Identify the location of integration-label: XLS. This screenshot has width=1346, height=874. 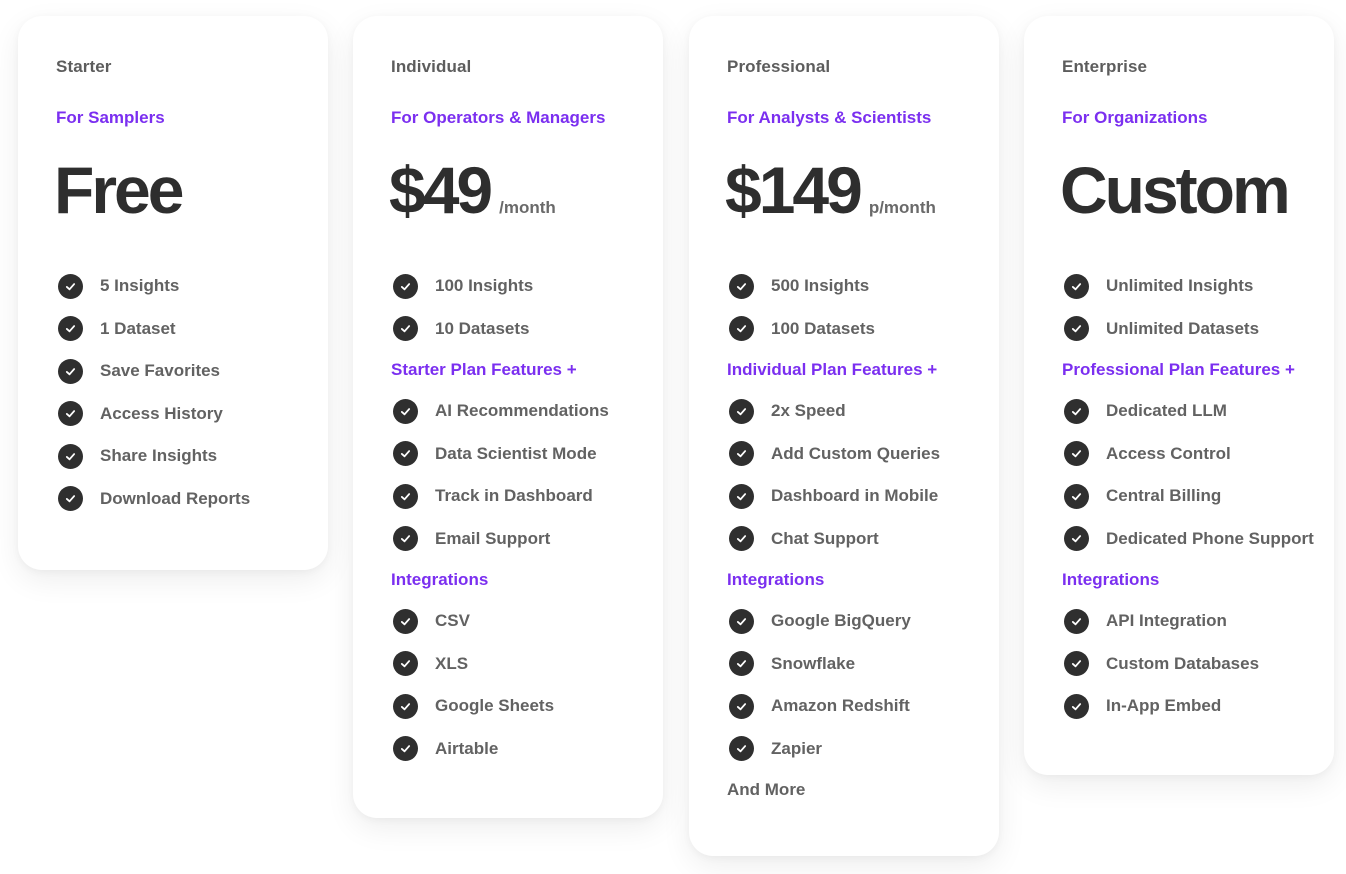
(452, 663).